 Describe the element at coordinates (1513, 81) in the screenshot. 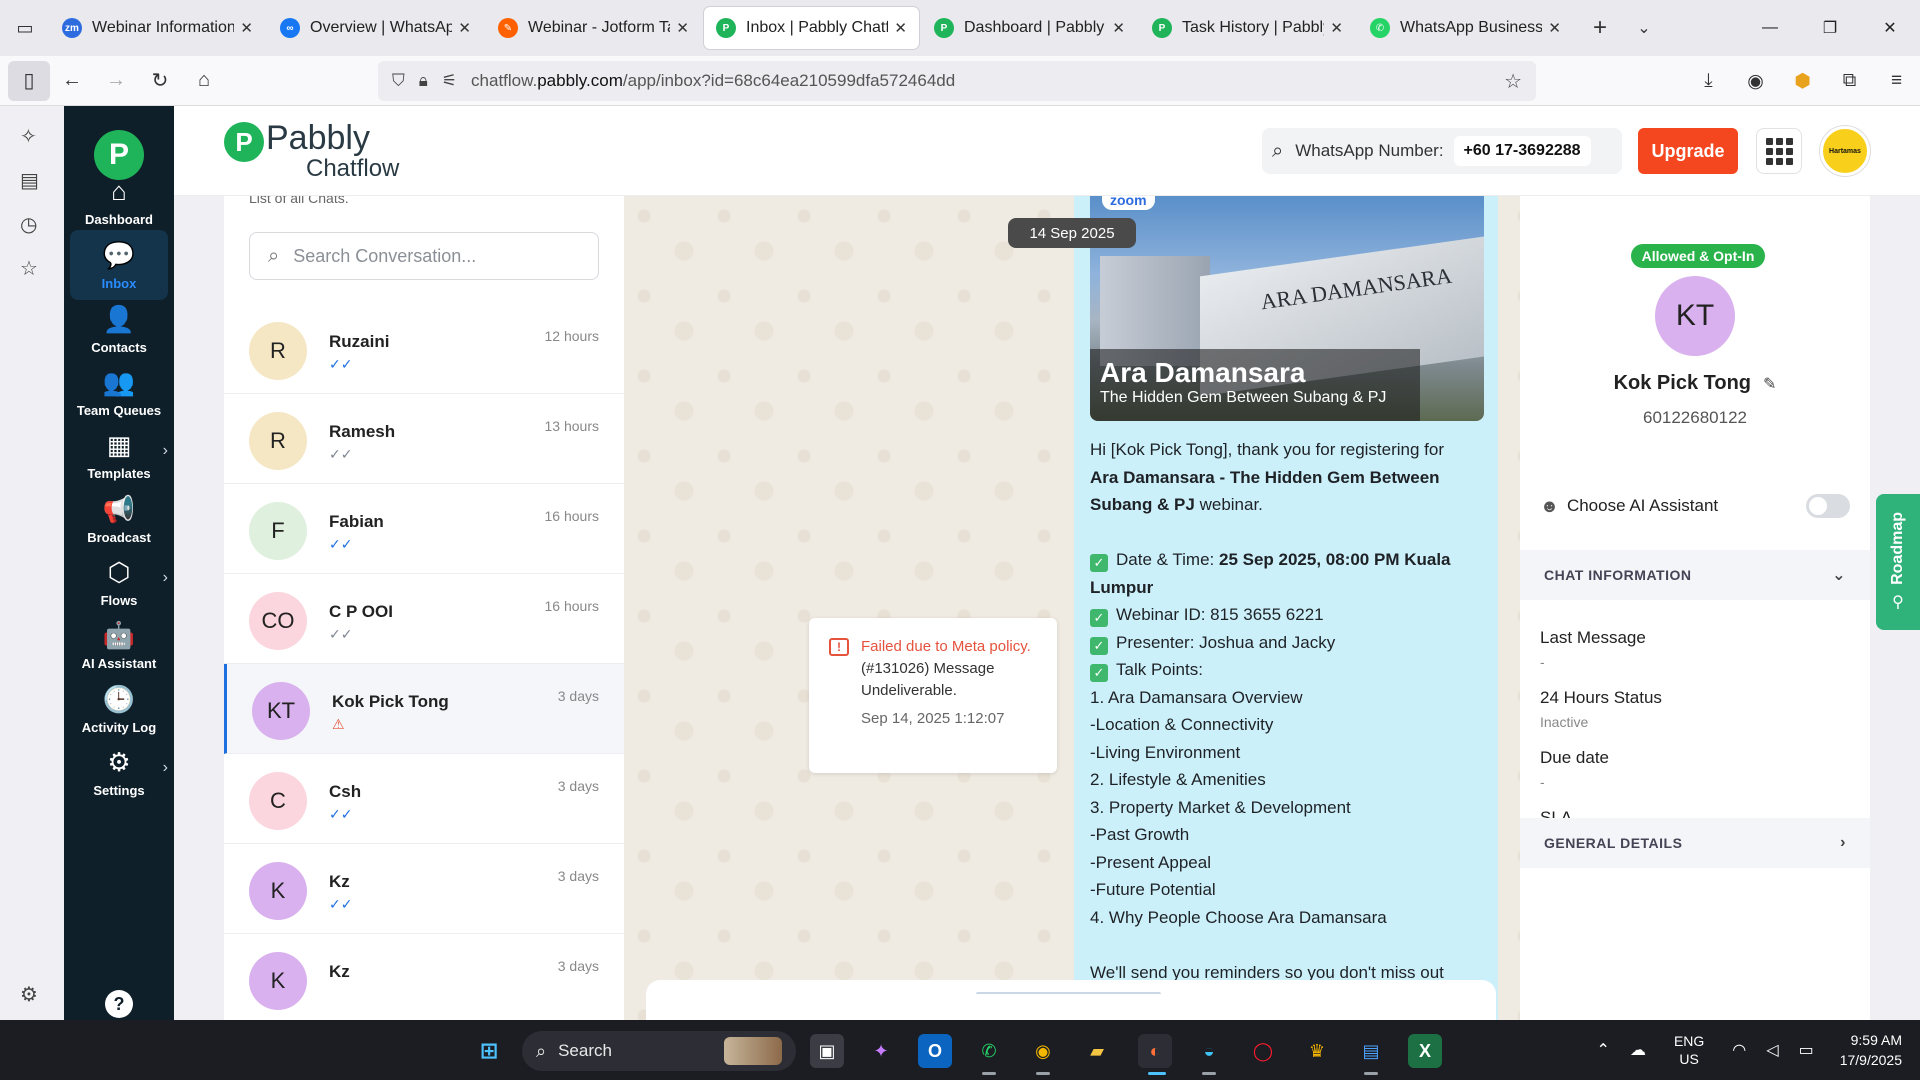

I see `bookmark-star-icon: ☆` at that location.